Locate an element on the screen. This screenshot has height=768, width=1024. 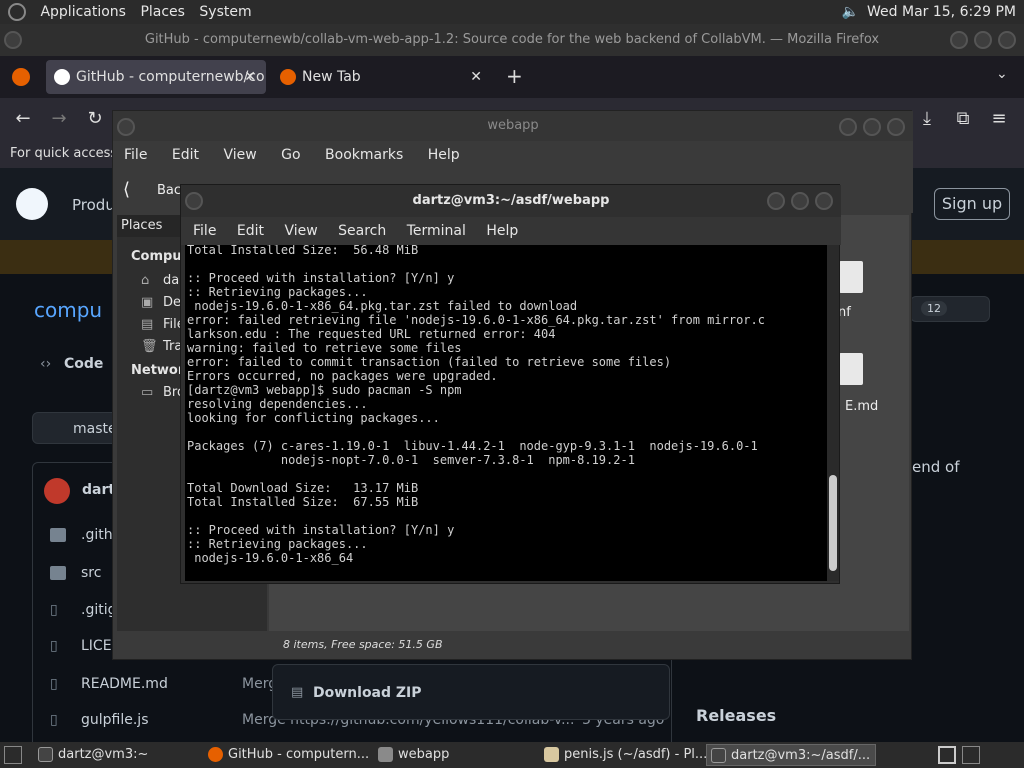
file-link: src is located at coordinates (91, 573).